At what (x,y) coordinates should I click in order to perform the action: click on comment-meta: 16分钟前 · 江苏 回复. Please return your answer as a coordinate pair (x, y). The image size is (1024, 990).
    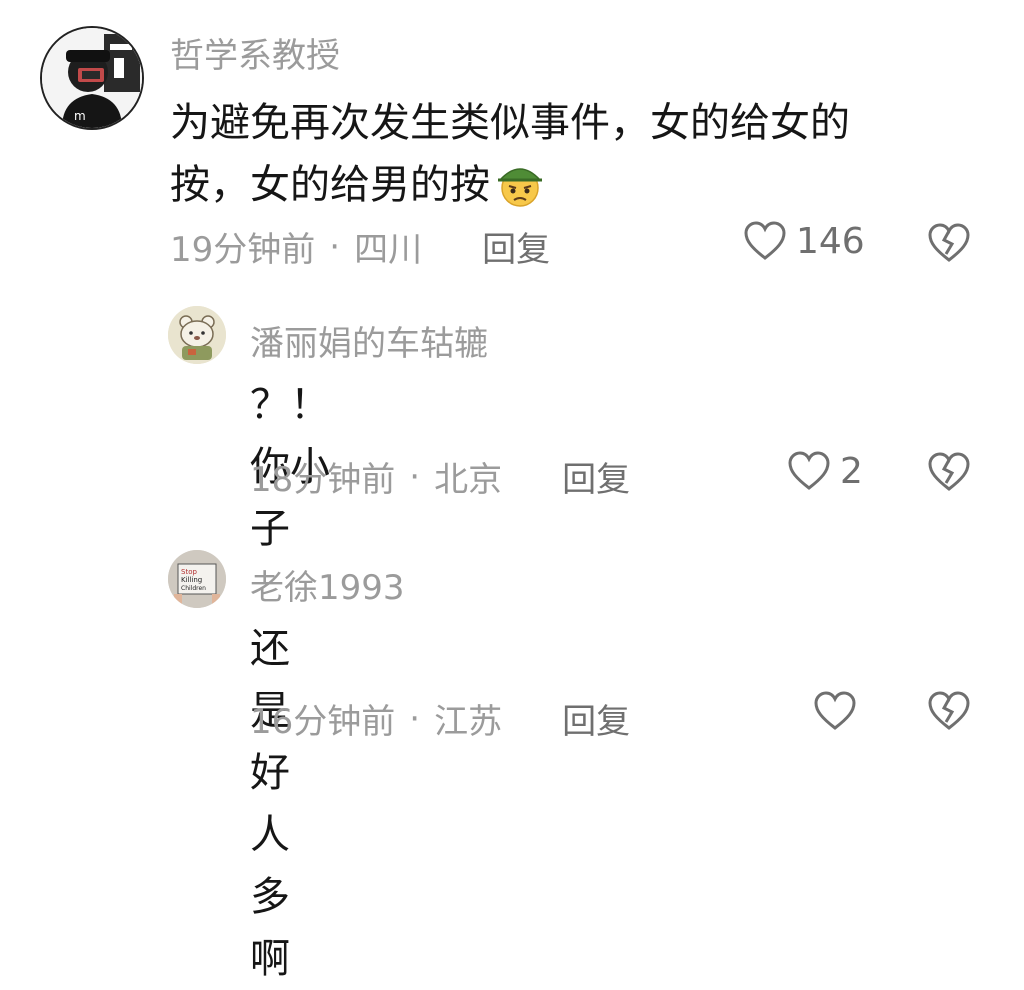
    Looking at the image, I should click on (440, 718).